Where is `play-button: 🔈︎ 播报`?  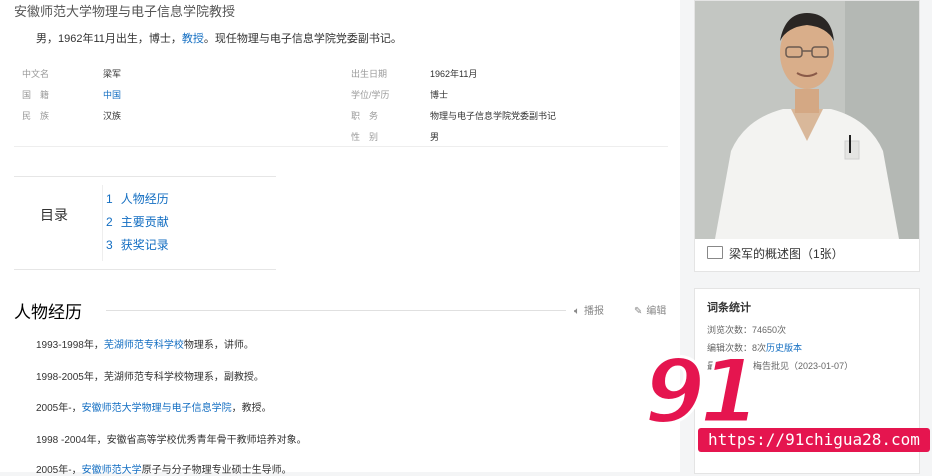
play-button: 🔈︎ 播报 is located at coordinates (589, 309).